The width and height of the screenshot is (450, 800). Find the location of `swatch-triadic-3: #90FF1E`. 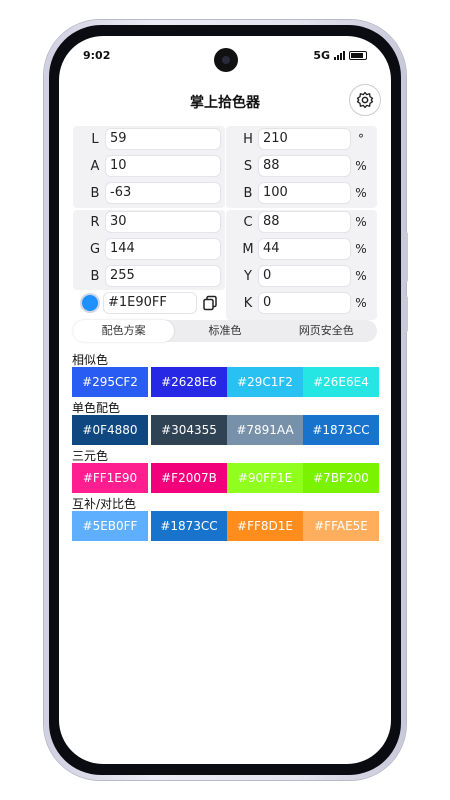

swatch-triadic-3: #90FF1E is located at coordinates (265, 478).